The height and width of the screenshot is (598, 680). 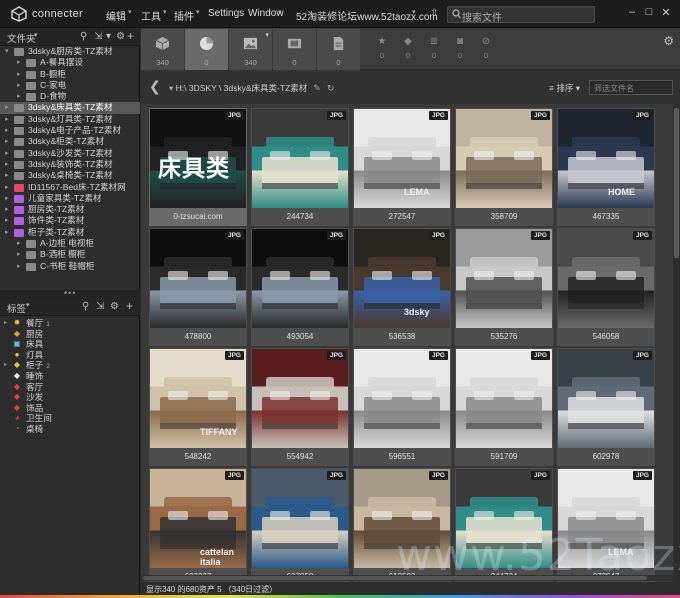 I want to click on asset-thumbnail: HOME JPG, so click(x=606, y=158).